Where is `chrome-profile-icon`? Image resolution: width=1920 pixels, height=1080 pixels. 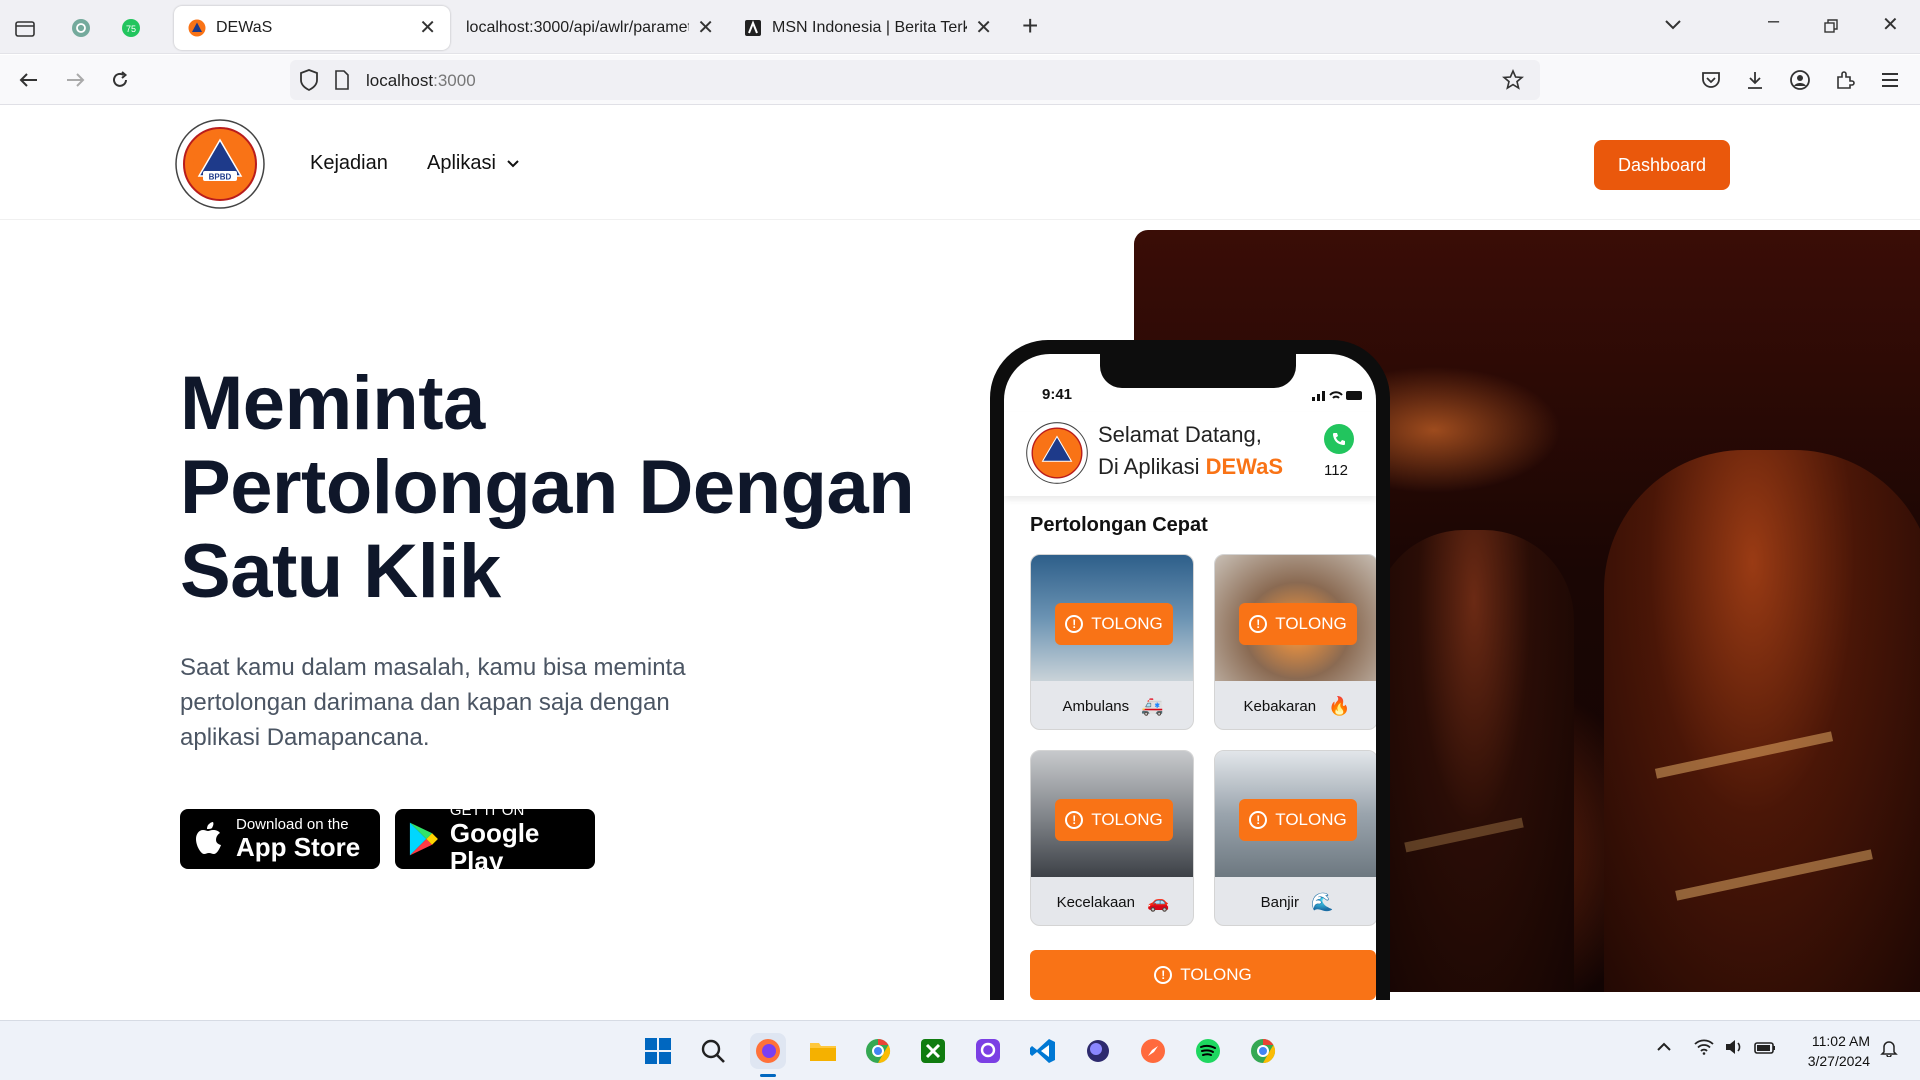
chrome-profile-icon is located at coordinates (878, 1051).